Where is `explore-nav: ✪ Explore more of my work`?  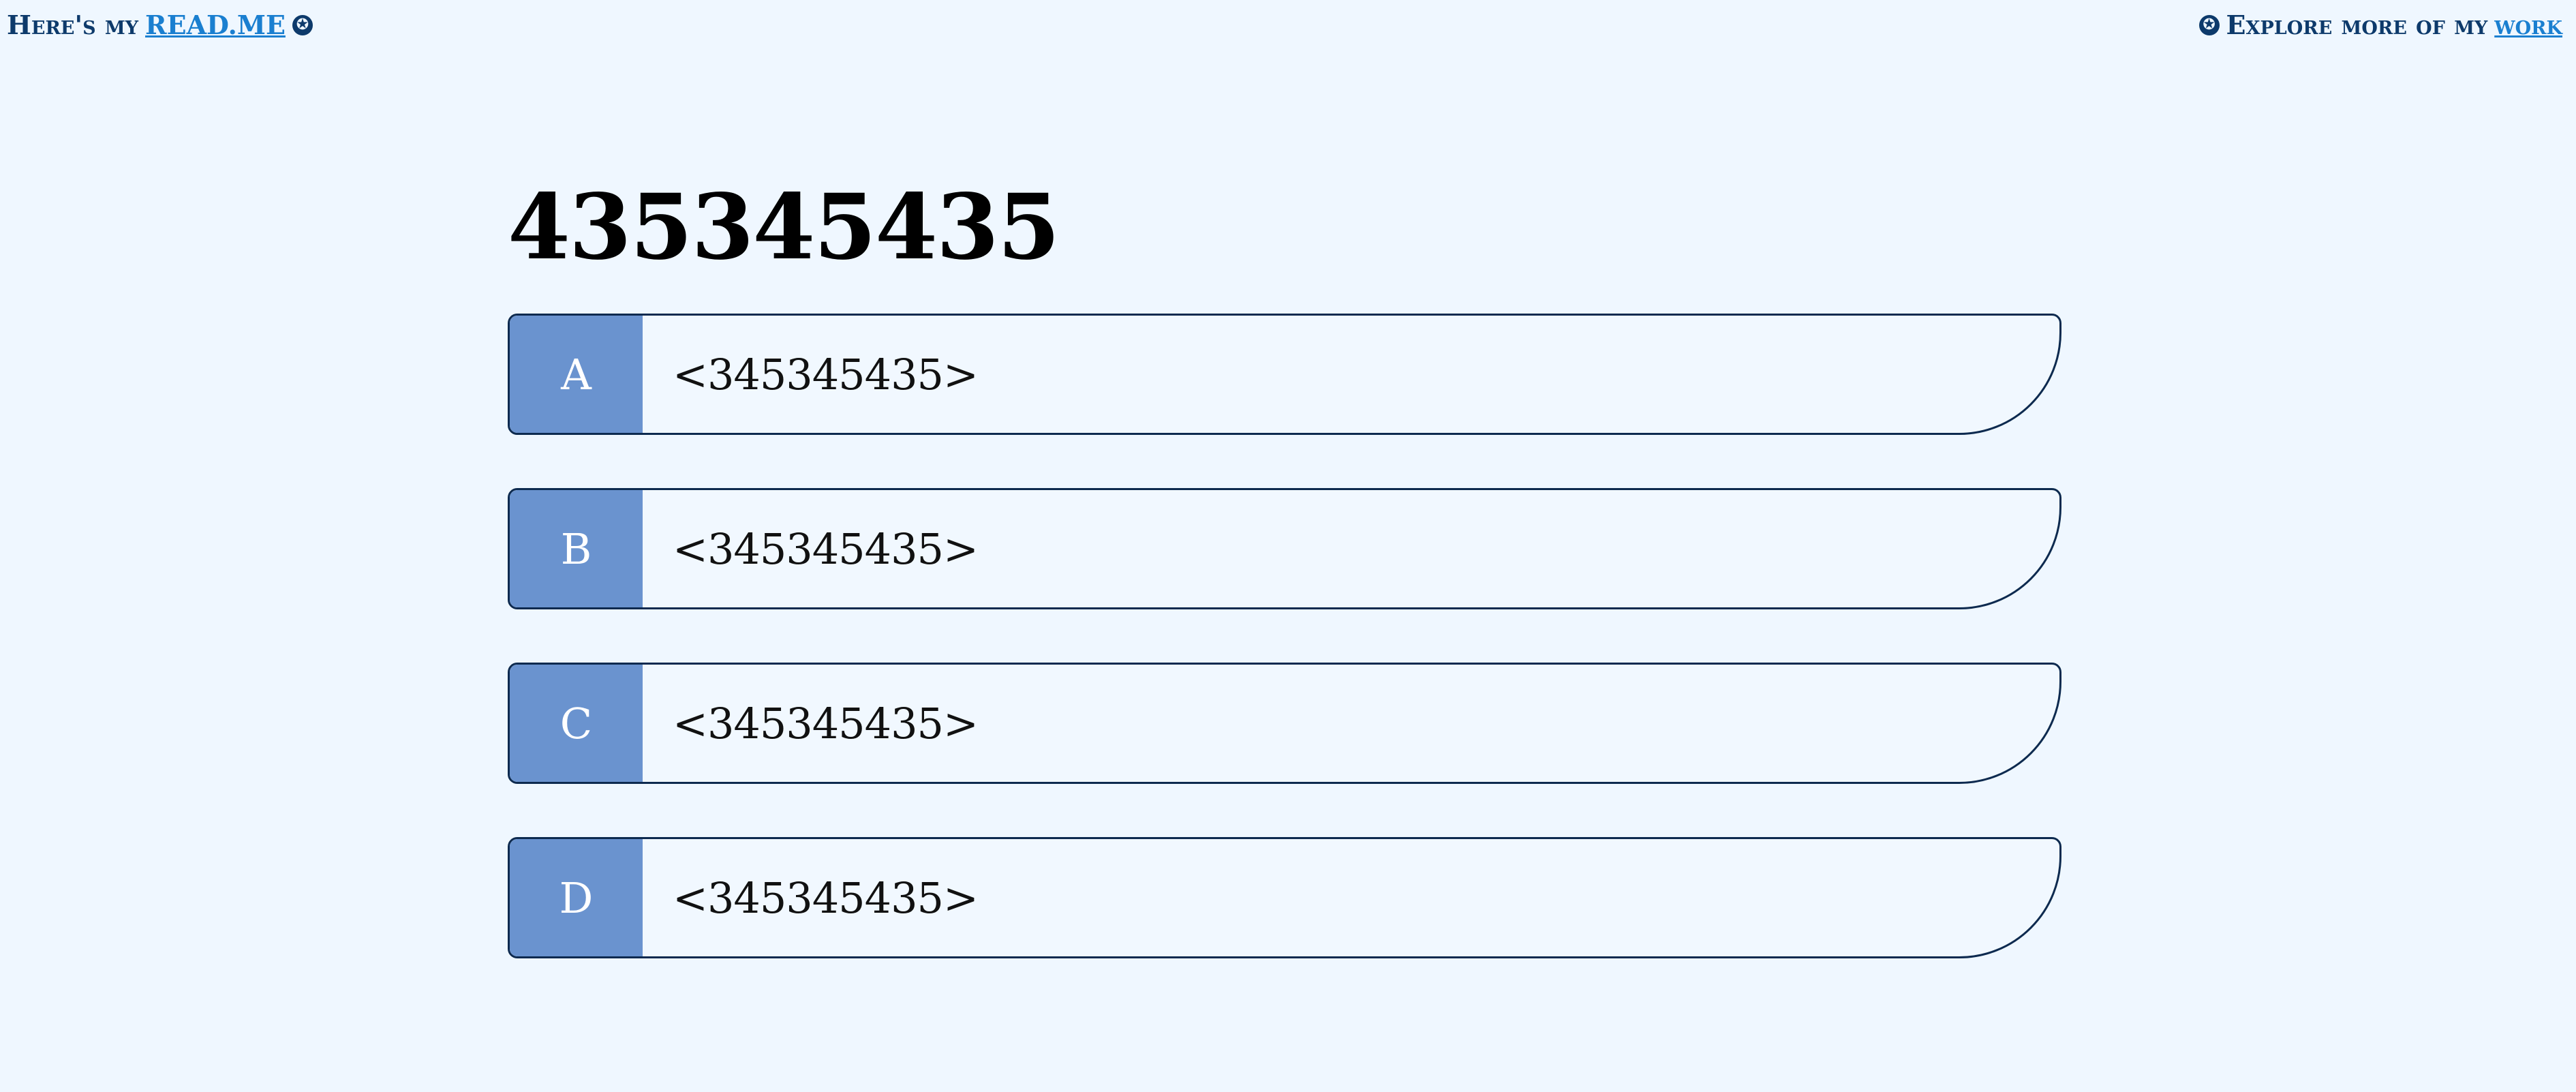 explore-nav: ✪ Explore more of my work is located at coordinates (2380, 25).